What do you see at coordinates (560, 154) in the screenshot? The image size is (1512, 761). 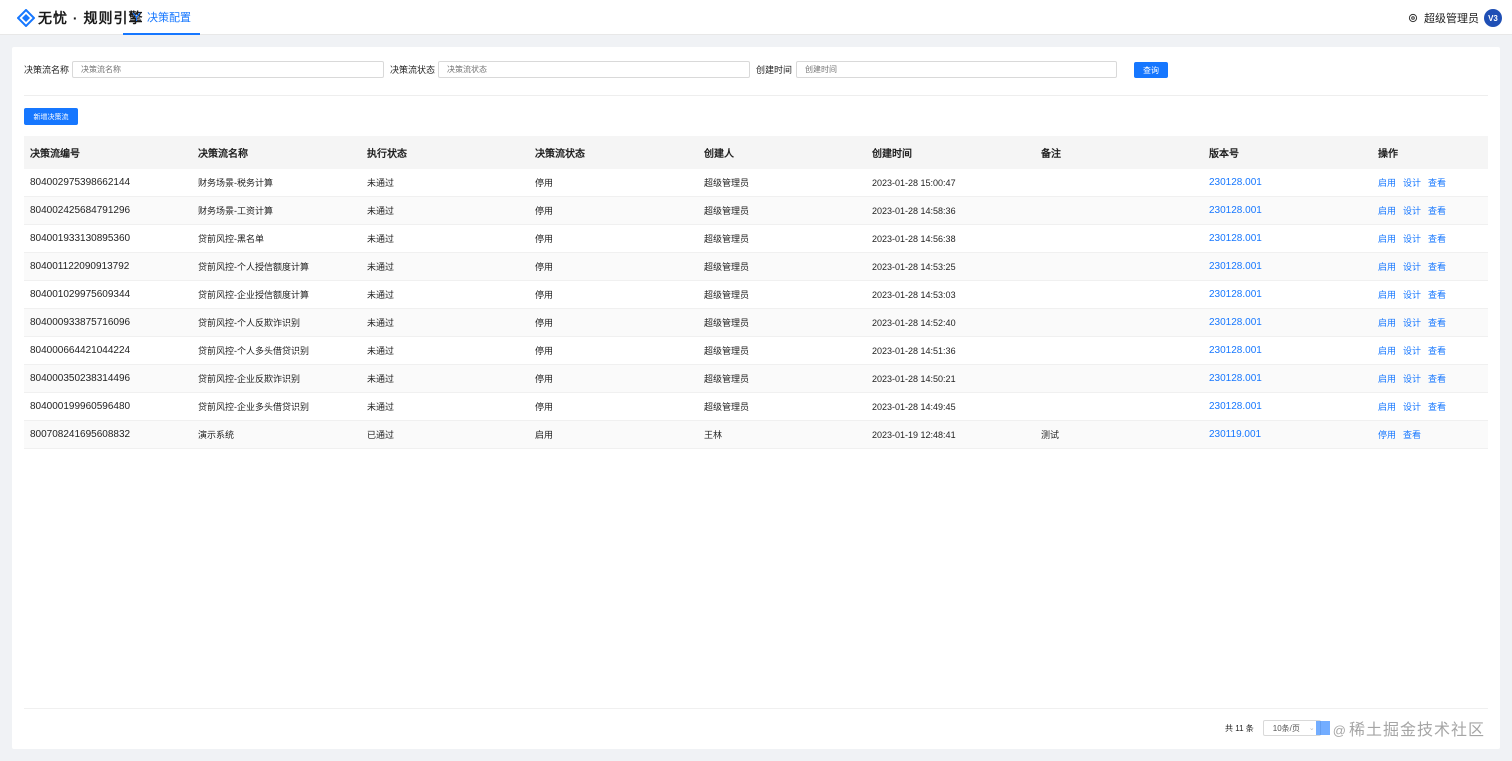 I see `column-header: 决策流状态` at bounding box center [560, 154].